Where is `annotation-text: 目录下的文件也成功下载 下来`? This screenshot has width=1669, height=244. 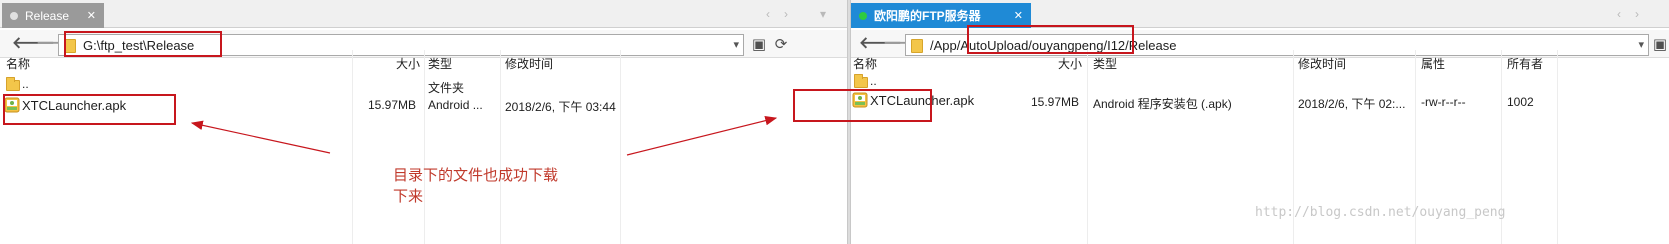 annotation-text: 目录下的文件也成功下载 下来 is located at coordinates (475, 186).